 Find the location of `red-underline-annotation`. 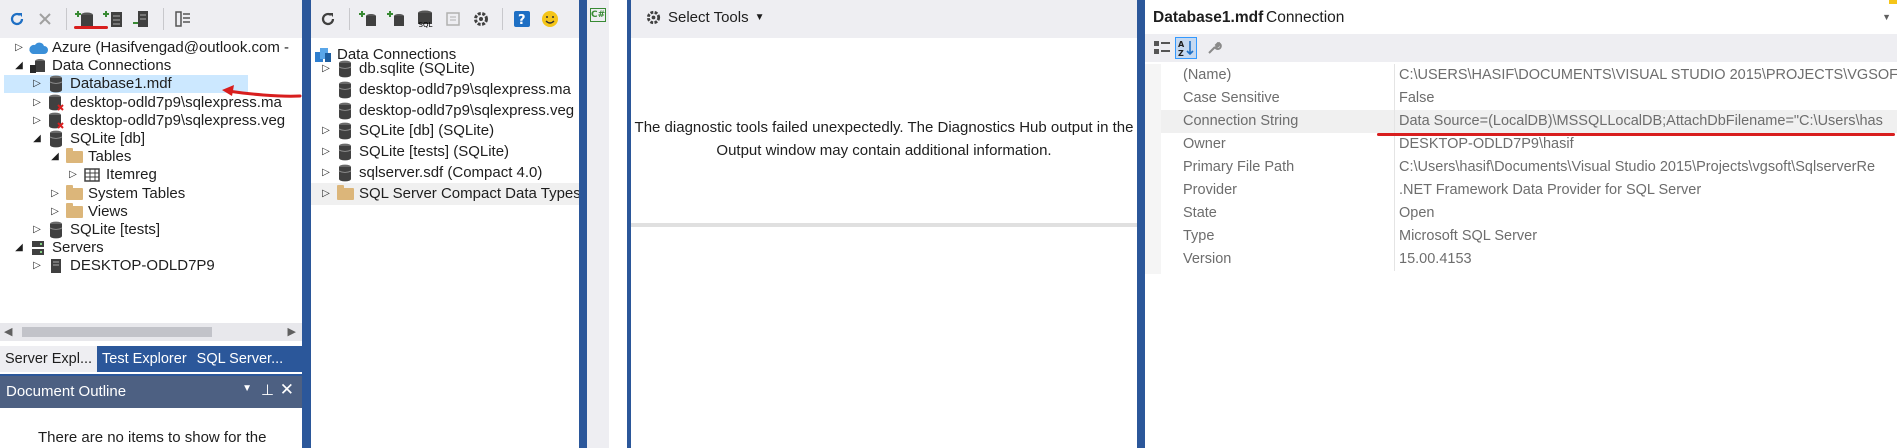

red-underline-annotation is located at coordinates (1636, 134).